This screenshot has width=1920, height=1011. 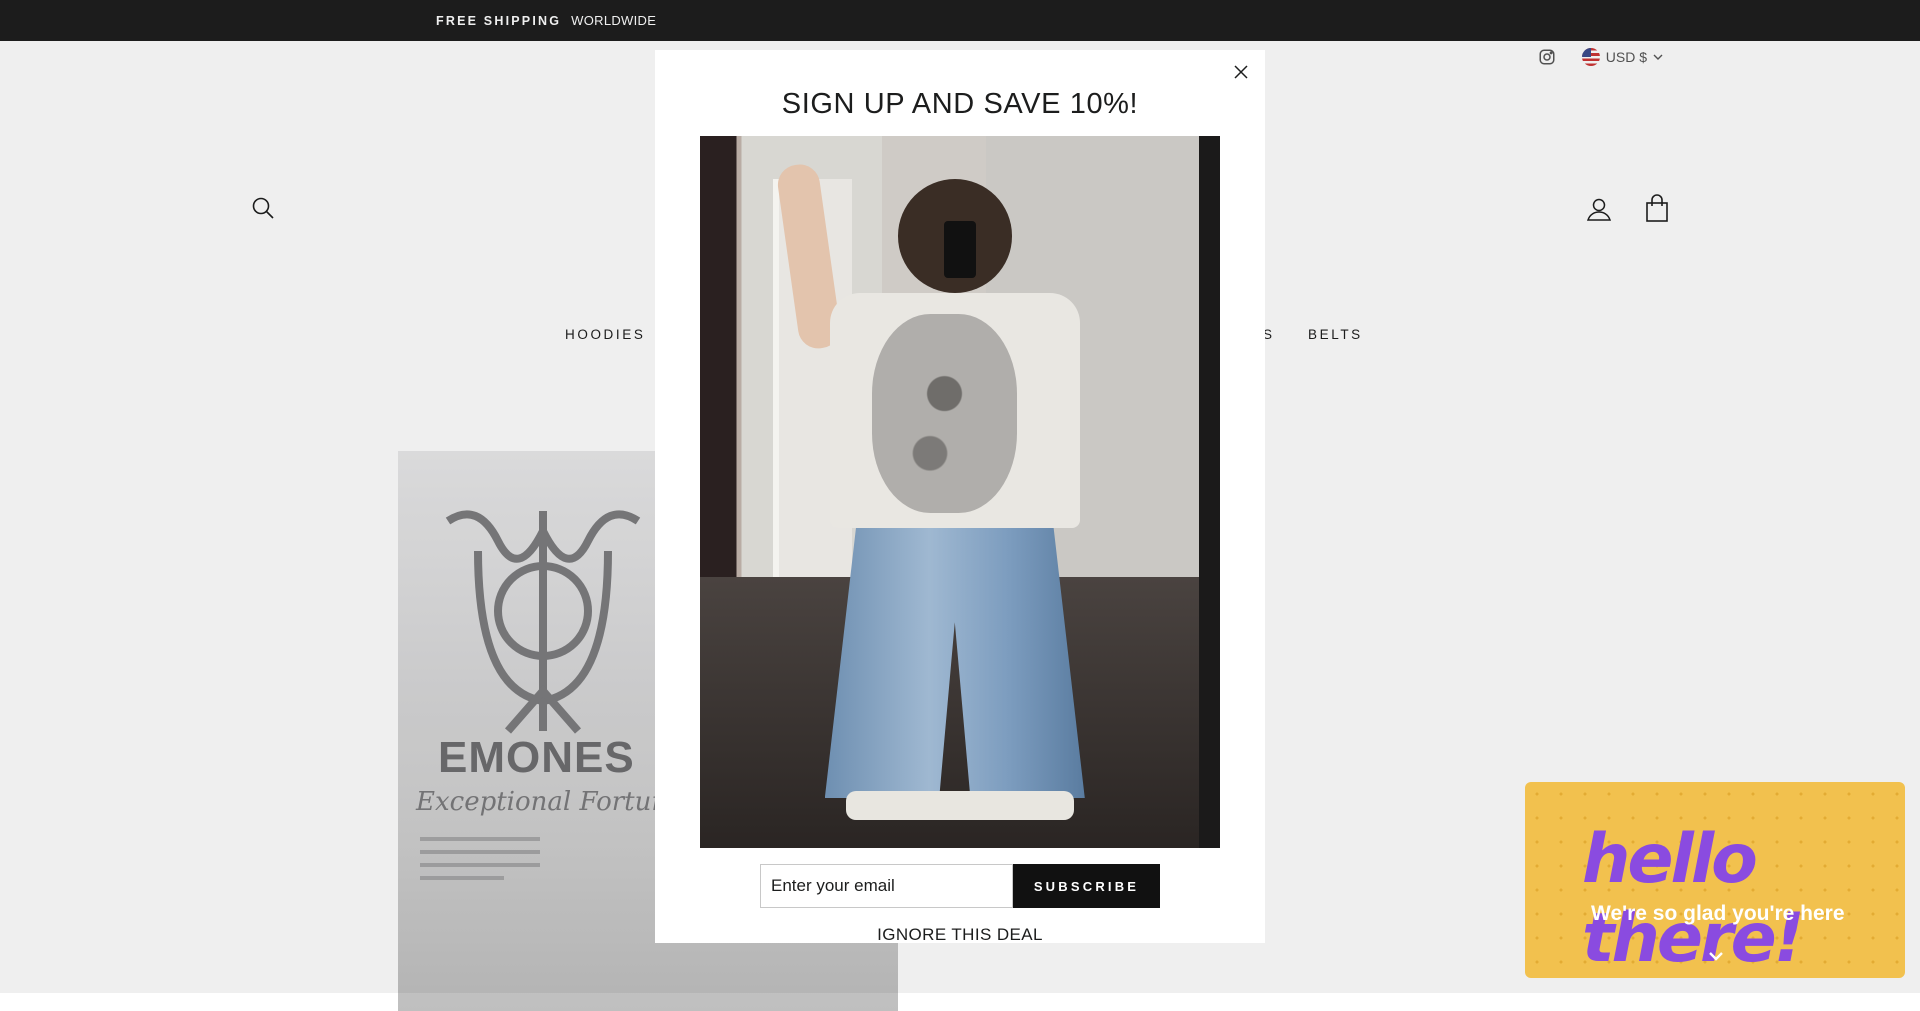 I want to click on widget-title: hello there!, so click(x=1693, y=899).